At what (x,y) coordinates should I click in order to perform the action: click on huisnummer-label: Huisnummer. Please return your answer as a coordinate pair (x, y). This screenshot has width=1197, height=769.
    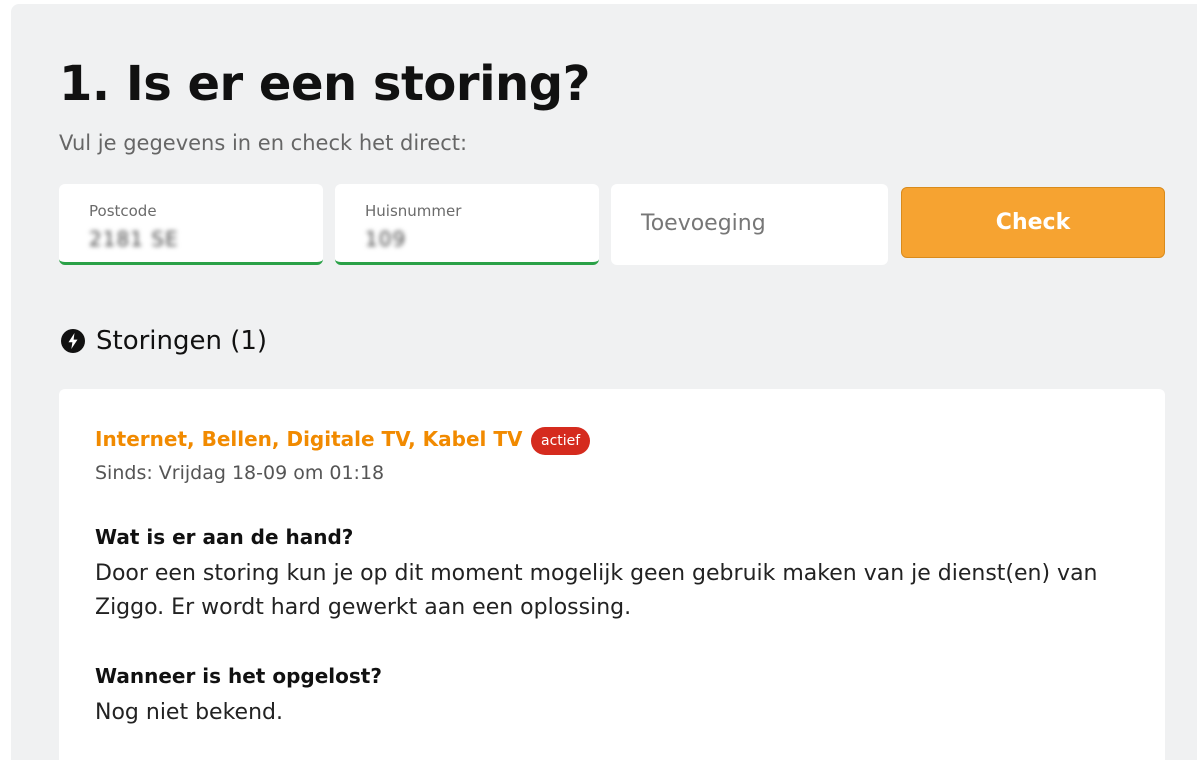
    Looking at the image, I should click on (413, 211).